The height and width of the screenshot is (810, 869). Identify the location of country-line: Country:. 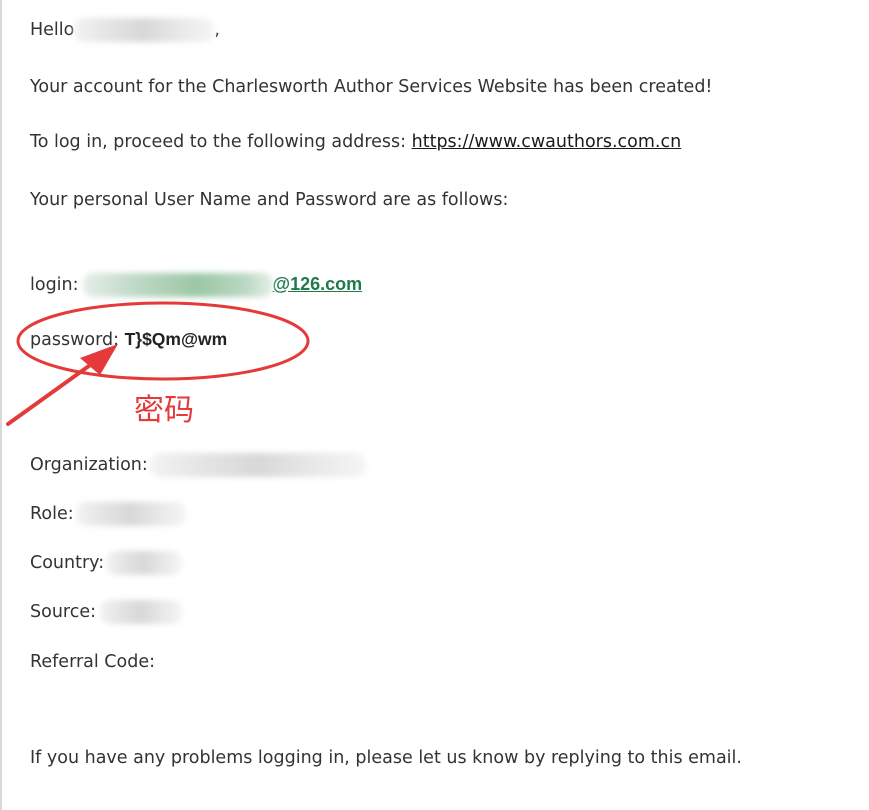
(106, 563).